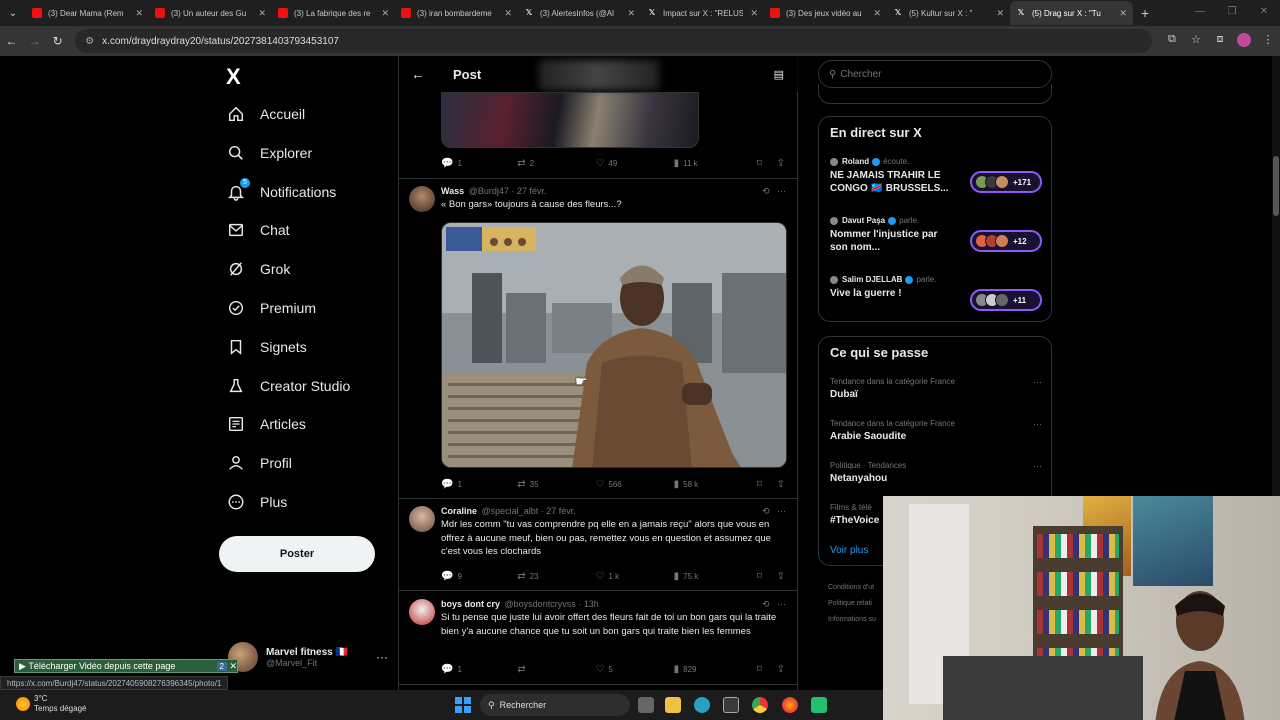 Image resolution: width=1280 pixels, height=720 pixels. What do you see at coordinates (588, 604) in the screenshot?
I see `tweet-date: · 13h` at bounding box center [588, 604].